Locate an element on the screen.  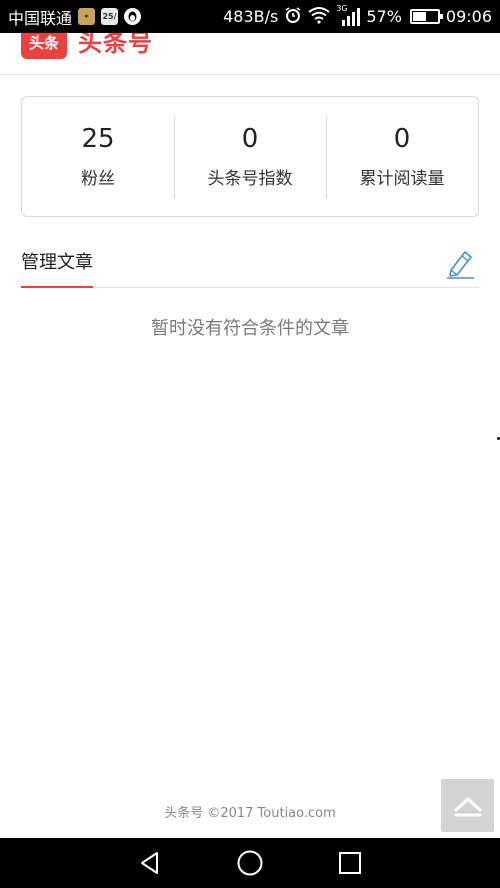
stat-index: 0 头条号指数 is located at coordinates (250, 156).